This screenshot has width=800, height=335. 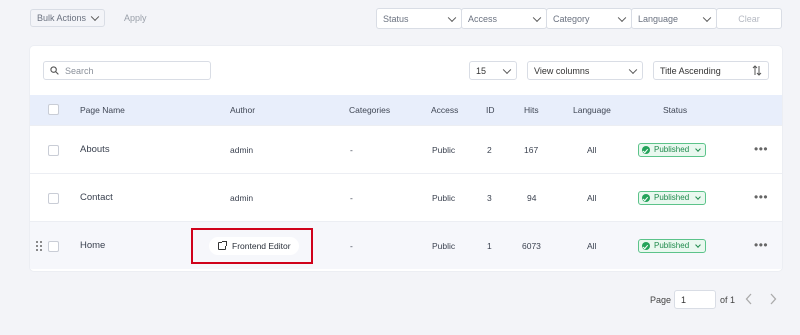 What do you see at coordinates (62, 18) in the screenshot?
I see `bulk-actions-label: Bulk Actions` at bounding box center [62, 18].